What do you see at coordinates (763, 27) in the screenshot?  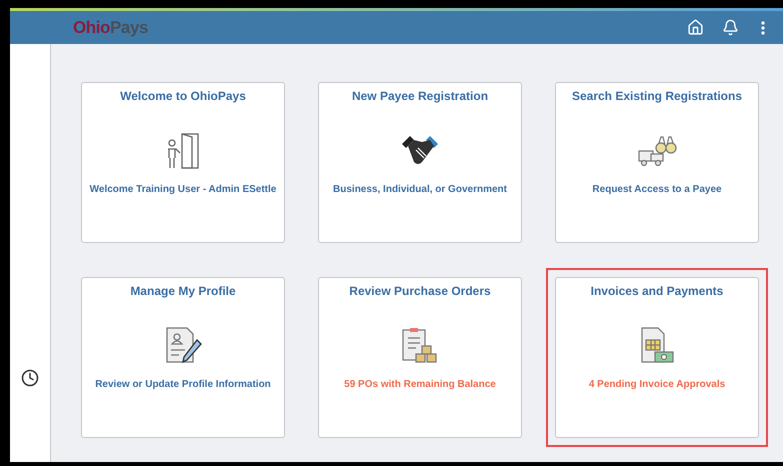 I see `more-icon` at bounding box center [763, 27].